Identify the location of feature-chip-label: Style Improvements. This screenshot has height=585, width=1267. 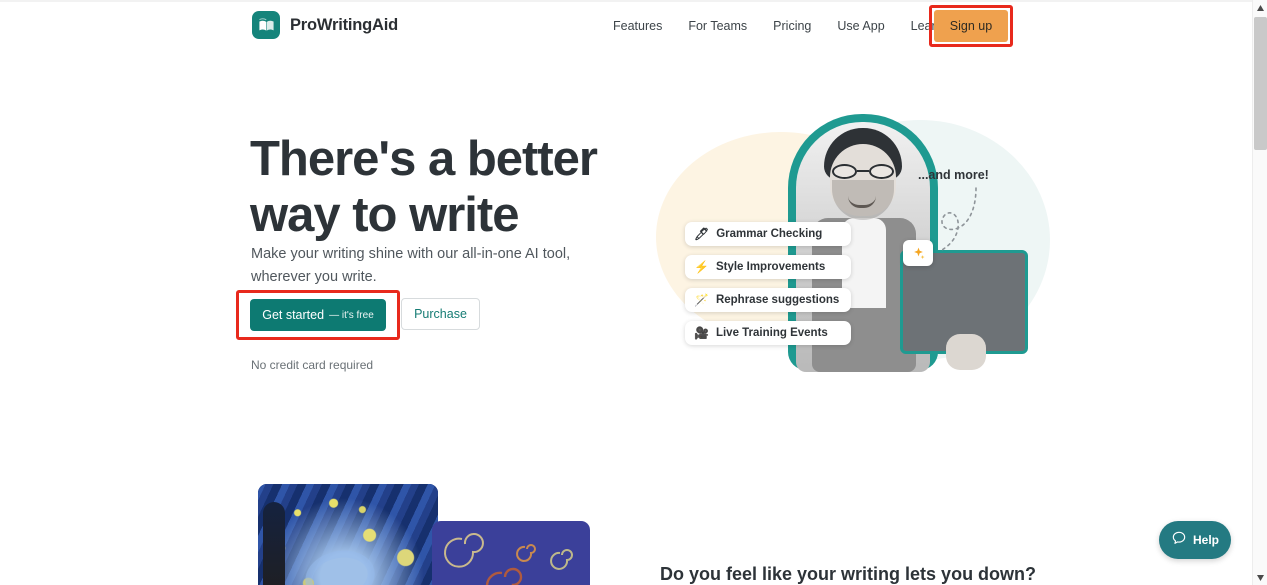
(770, 267).